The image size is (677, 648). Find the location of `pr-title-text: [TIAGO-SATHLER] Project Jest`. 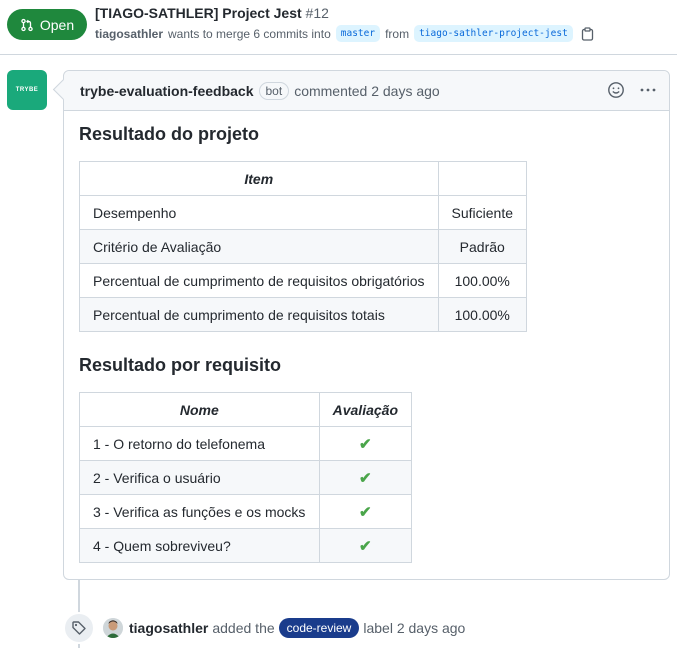

pr-title-text: [TIAGO-SATHLER] Project Jest is located at coordinates (198, 13).